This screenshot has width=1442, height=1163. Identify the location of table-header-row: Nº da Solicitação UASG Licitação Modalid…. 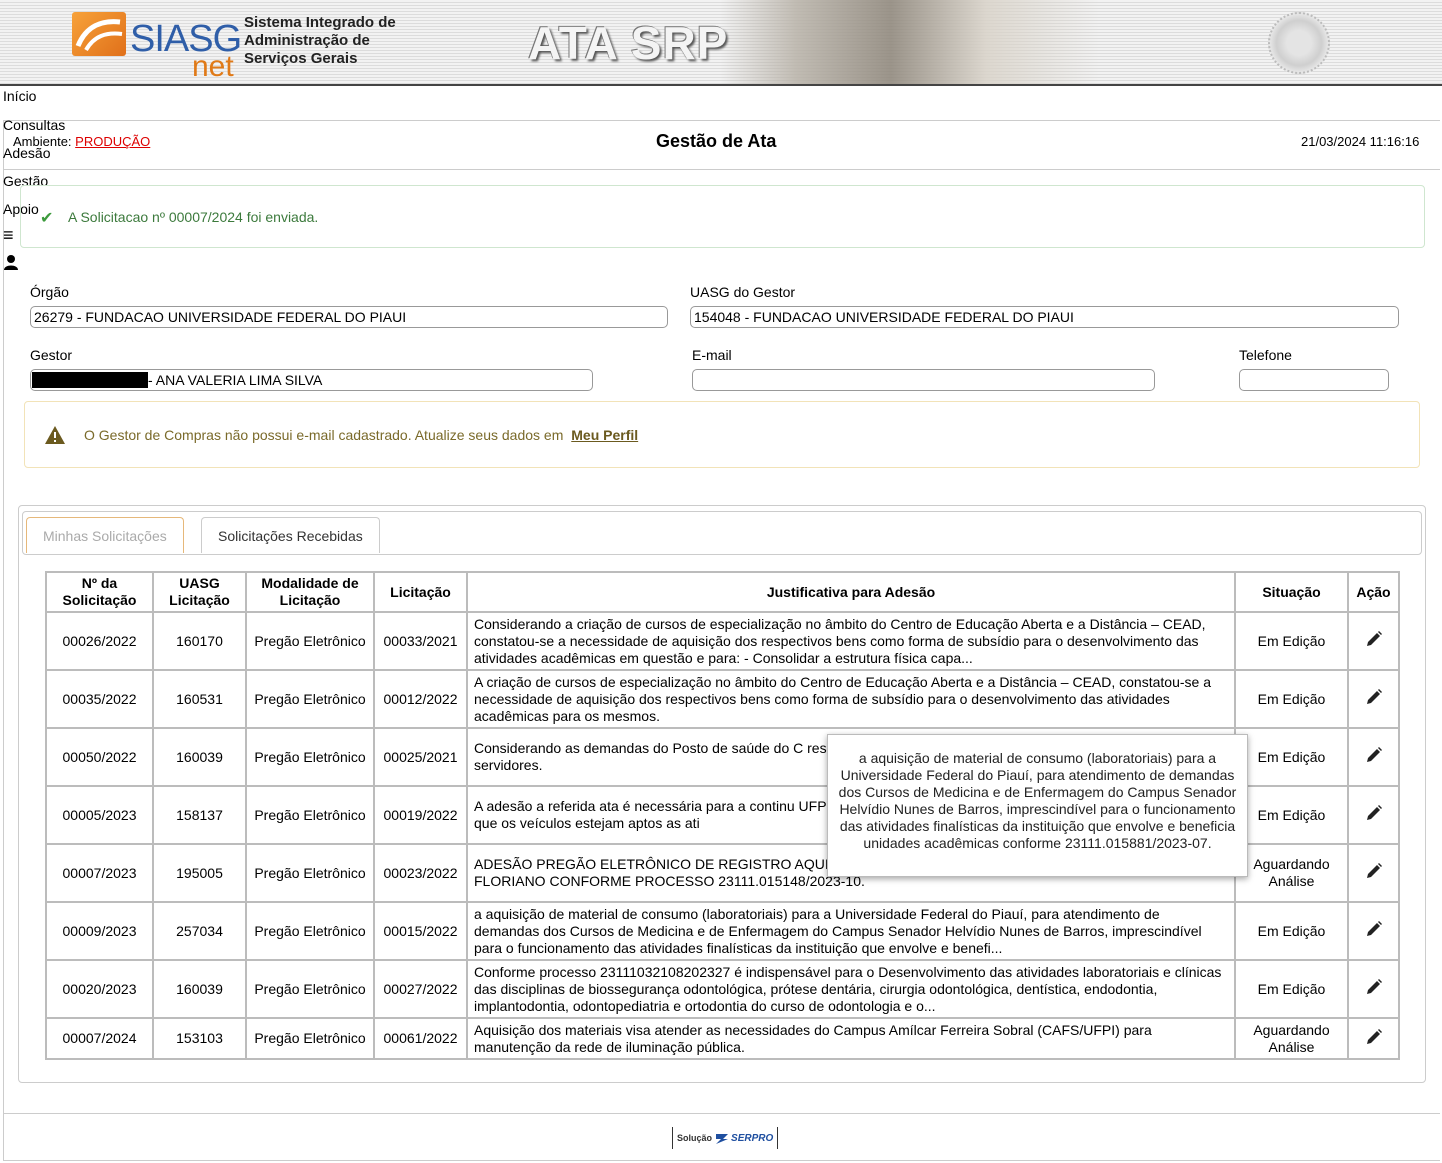
(722, 592).